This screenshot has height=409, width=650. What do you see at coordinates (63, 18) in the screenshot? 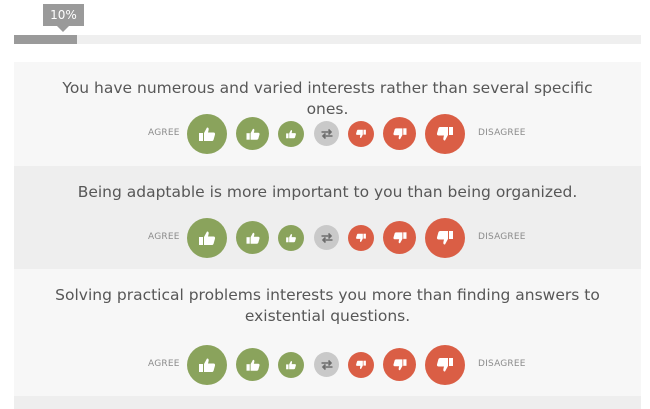
I see `progress-percent-label: 10%` at bounding box center [63, 18].